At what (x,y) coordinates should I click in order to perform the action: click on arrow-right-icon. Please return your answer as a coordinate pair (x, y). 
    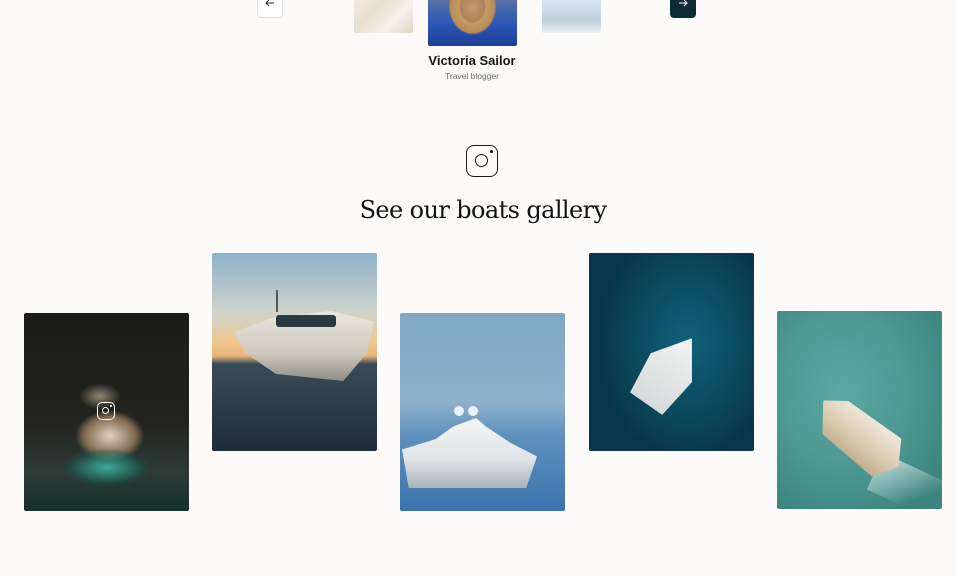
    Looking at the image, I should click on (683, 3).